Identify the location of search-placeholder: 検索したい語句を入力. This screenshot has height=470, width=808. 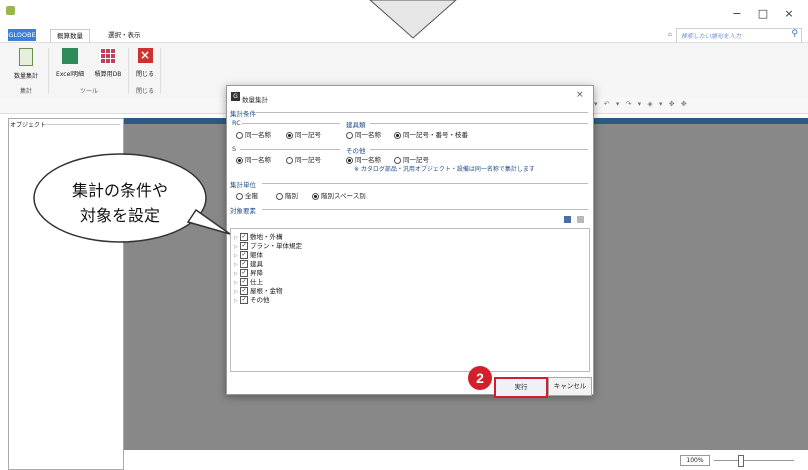
(711, 36).